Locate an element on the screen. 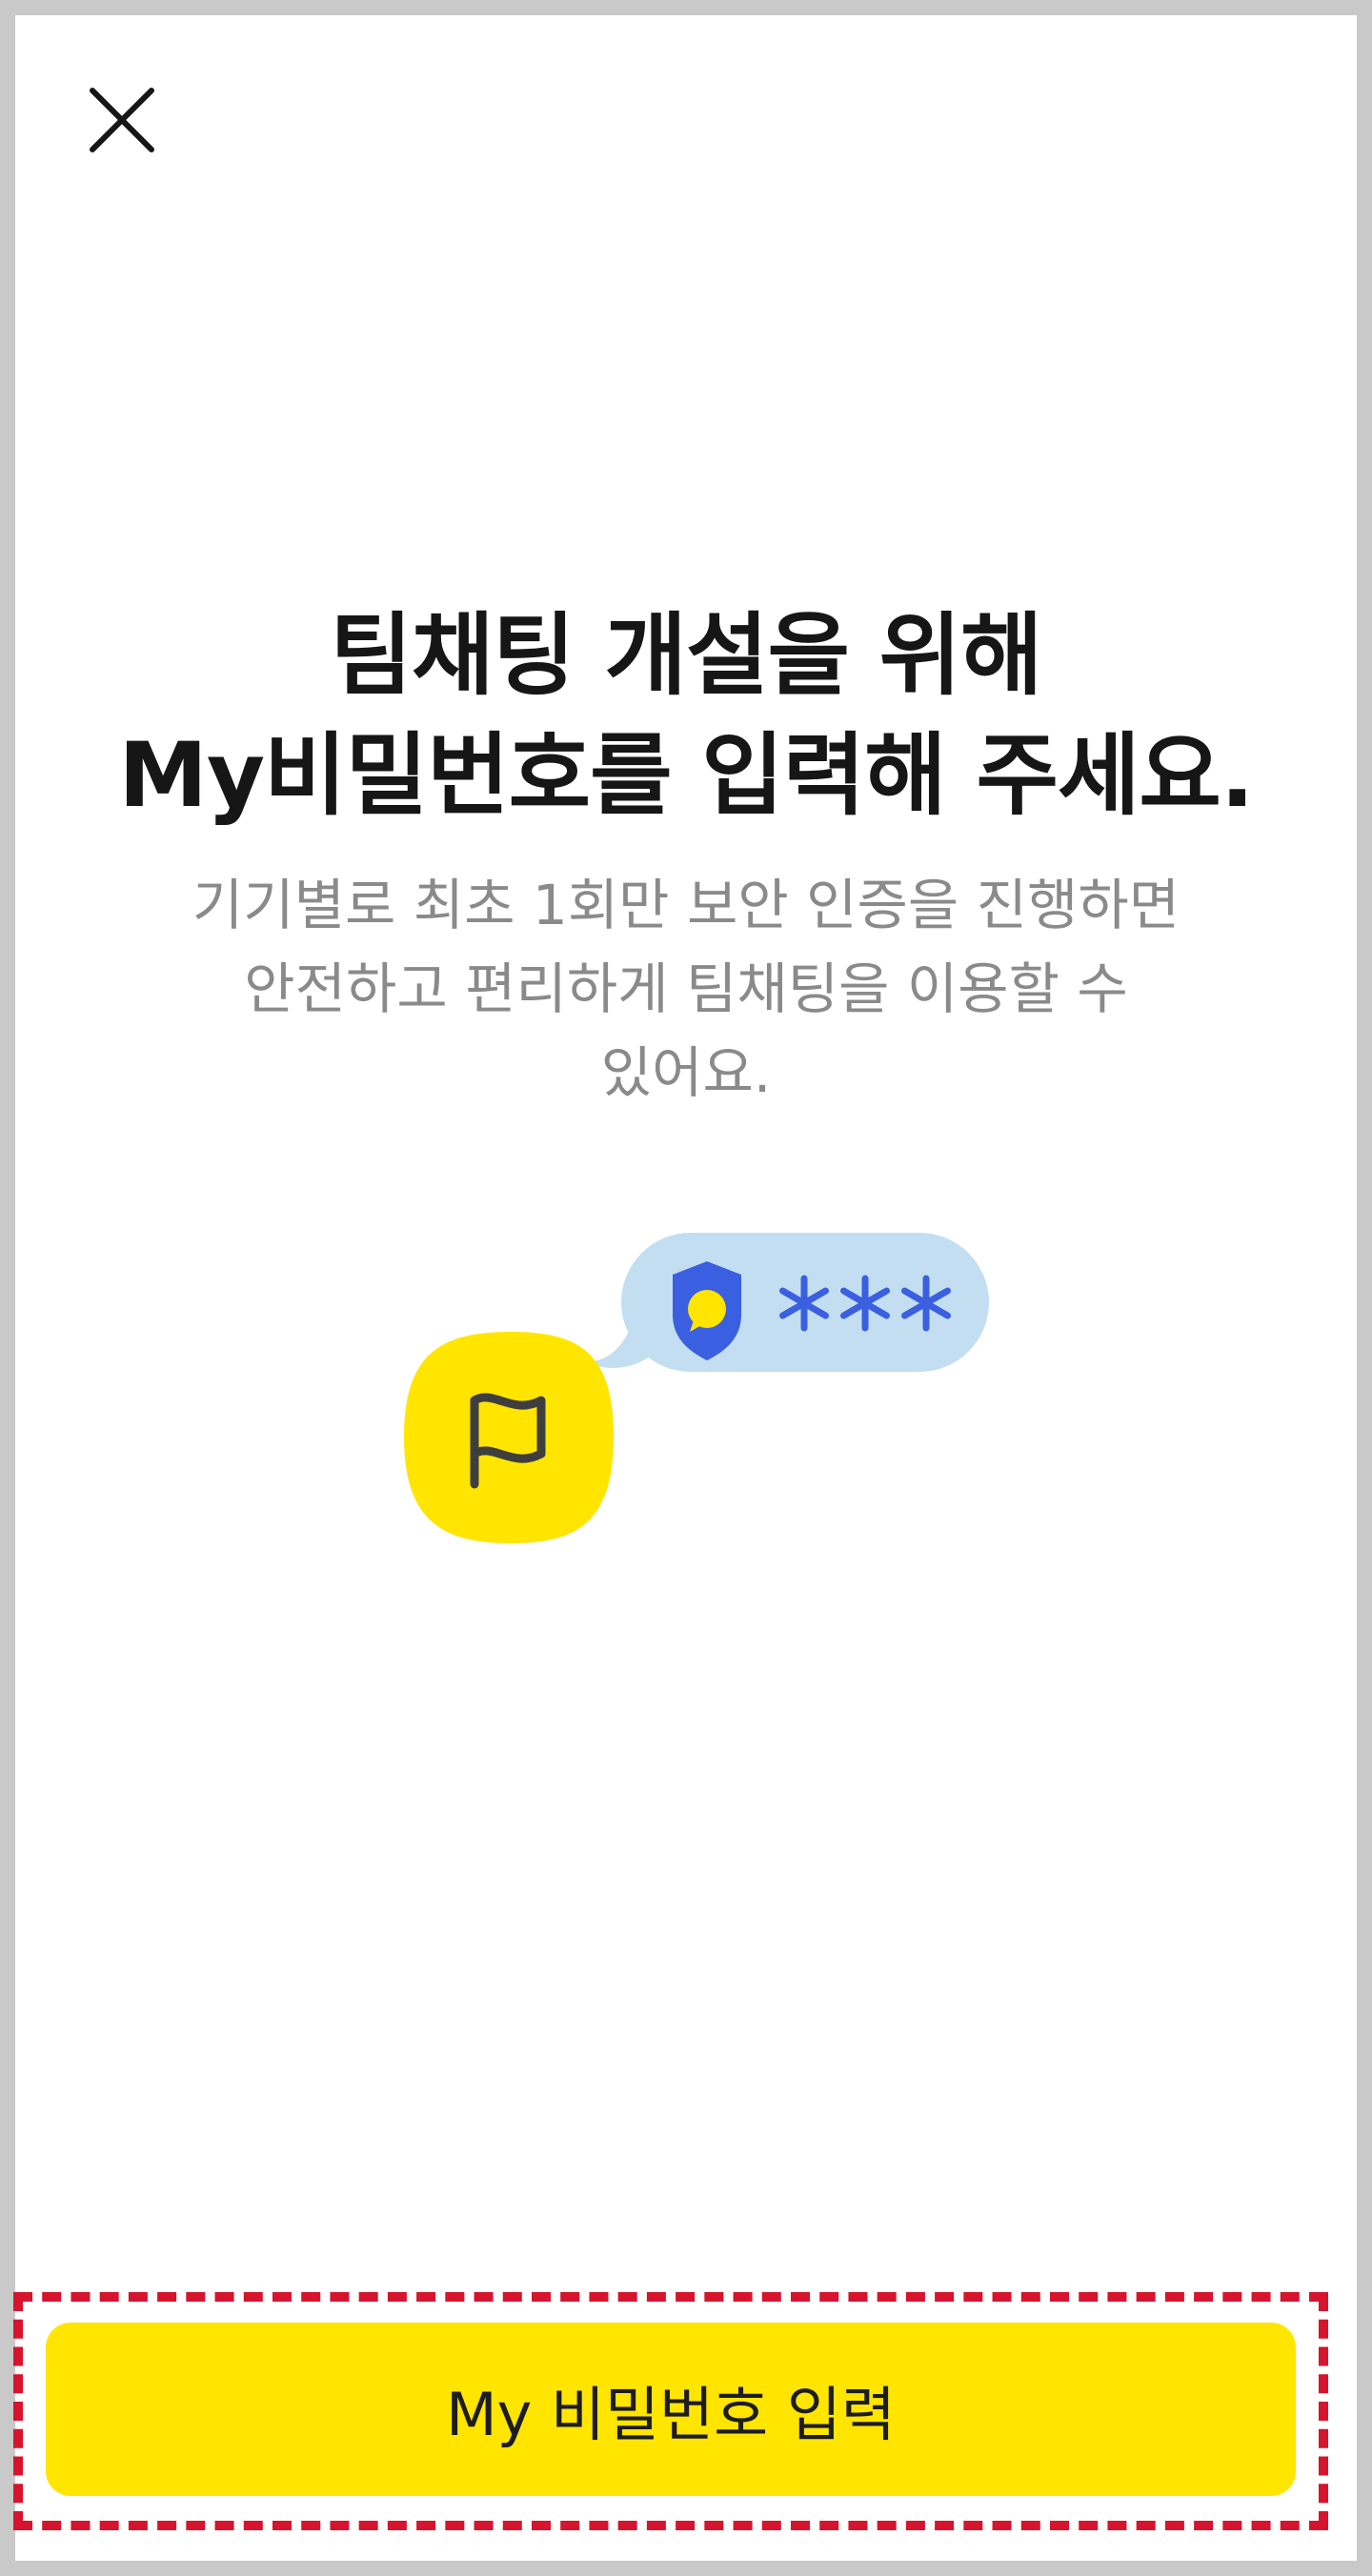  masked-password is located at coordinates (865, 1304).